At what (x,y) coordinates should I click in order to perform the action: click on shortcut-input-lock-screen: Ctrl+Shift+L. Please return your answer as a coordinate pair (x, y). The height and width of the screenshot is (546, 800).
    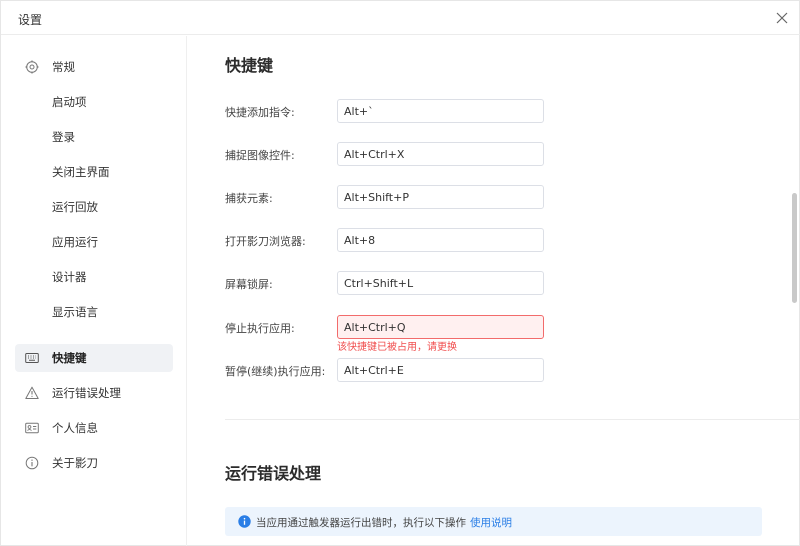
    Looking at the image, I should click on (440, 283).